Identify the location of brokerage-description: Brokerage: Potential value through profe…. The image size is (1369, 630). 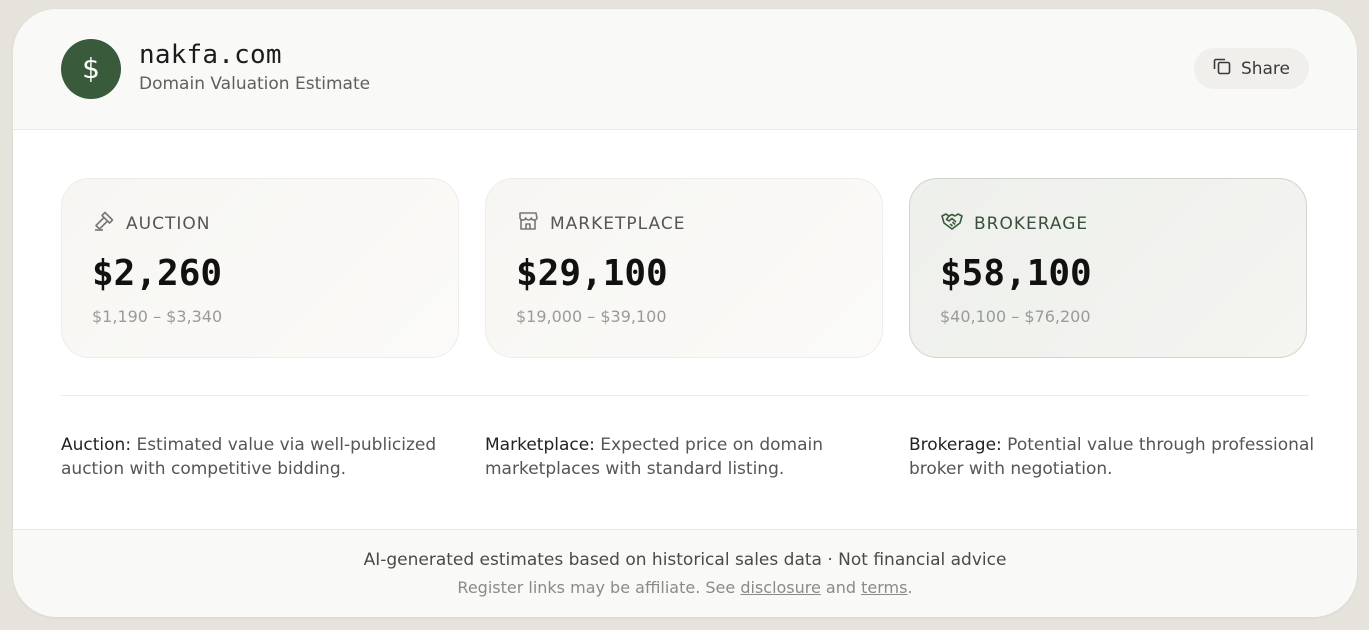
(1114, 457).